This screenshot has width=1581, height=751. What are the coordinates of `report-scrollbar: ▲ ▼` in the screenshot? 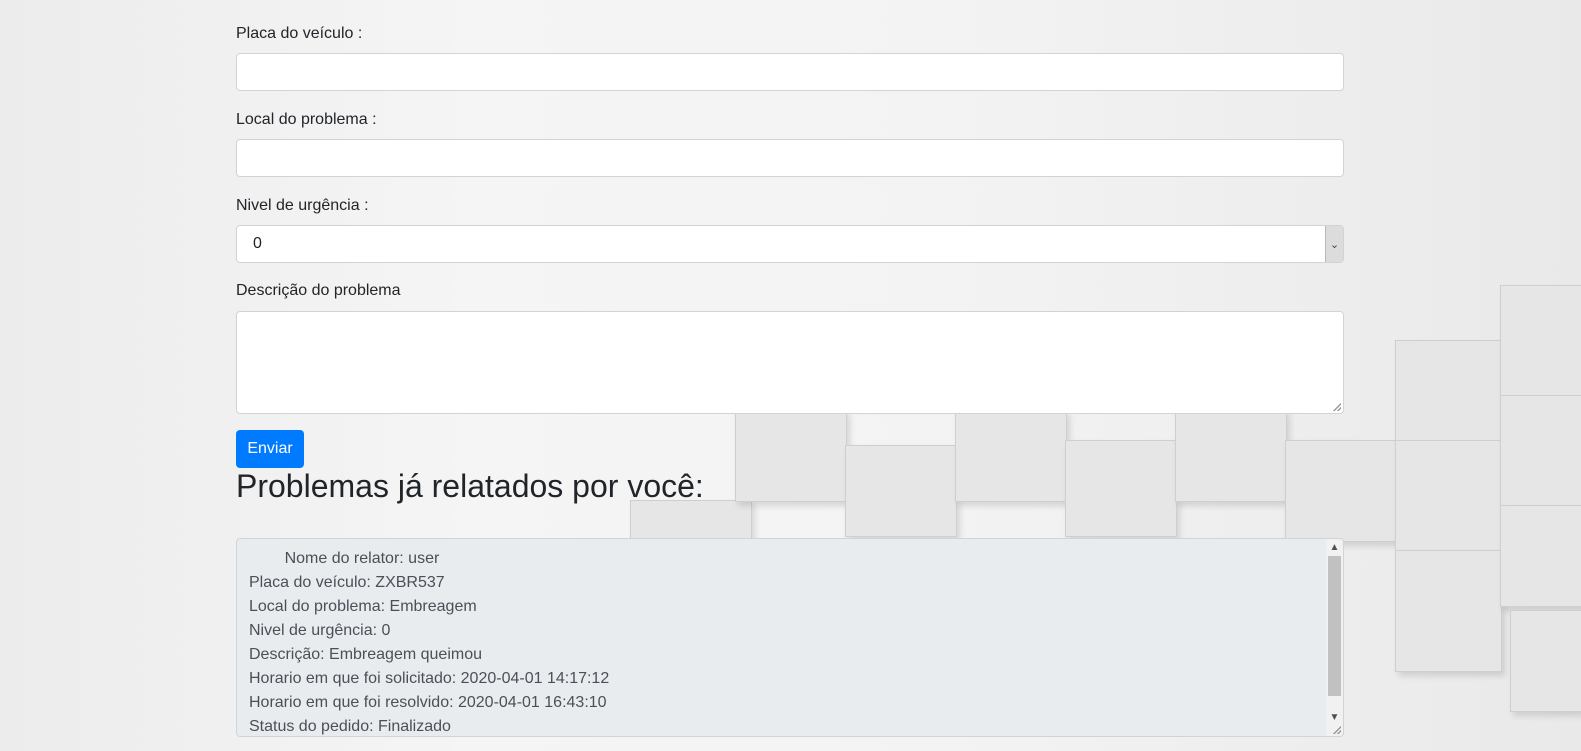 It's located at (1334, 637).